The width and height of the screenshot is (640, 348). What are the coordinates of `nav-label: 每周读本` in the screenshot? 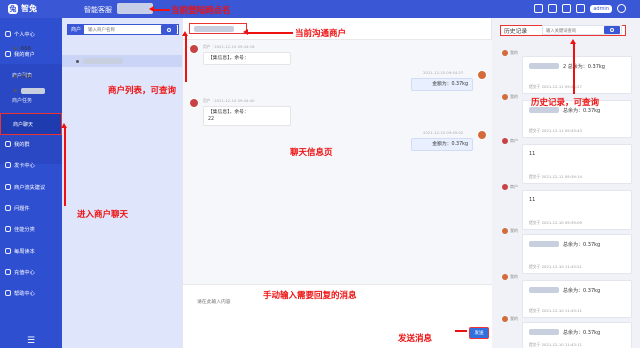 It's located at (24, 251).